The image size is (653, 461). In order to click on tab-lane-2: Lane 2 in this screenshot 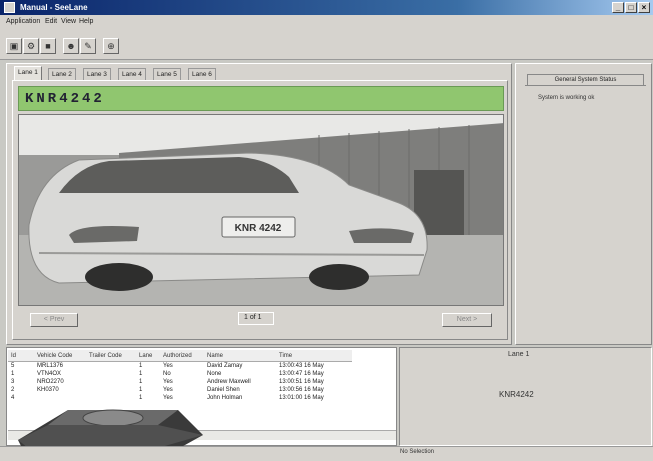, I will do `click(62, 74)`.